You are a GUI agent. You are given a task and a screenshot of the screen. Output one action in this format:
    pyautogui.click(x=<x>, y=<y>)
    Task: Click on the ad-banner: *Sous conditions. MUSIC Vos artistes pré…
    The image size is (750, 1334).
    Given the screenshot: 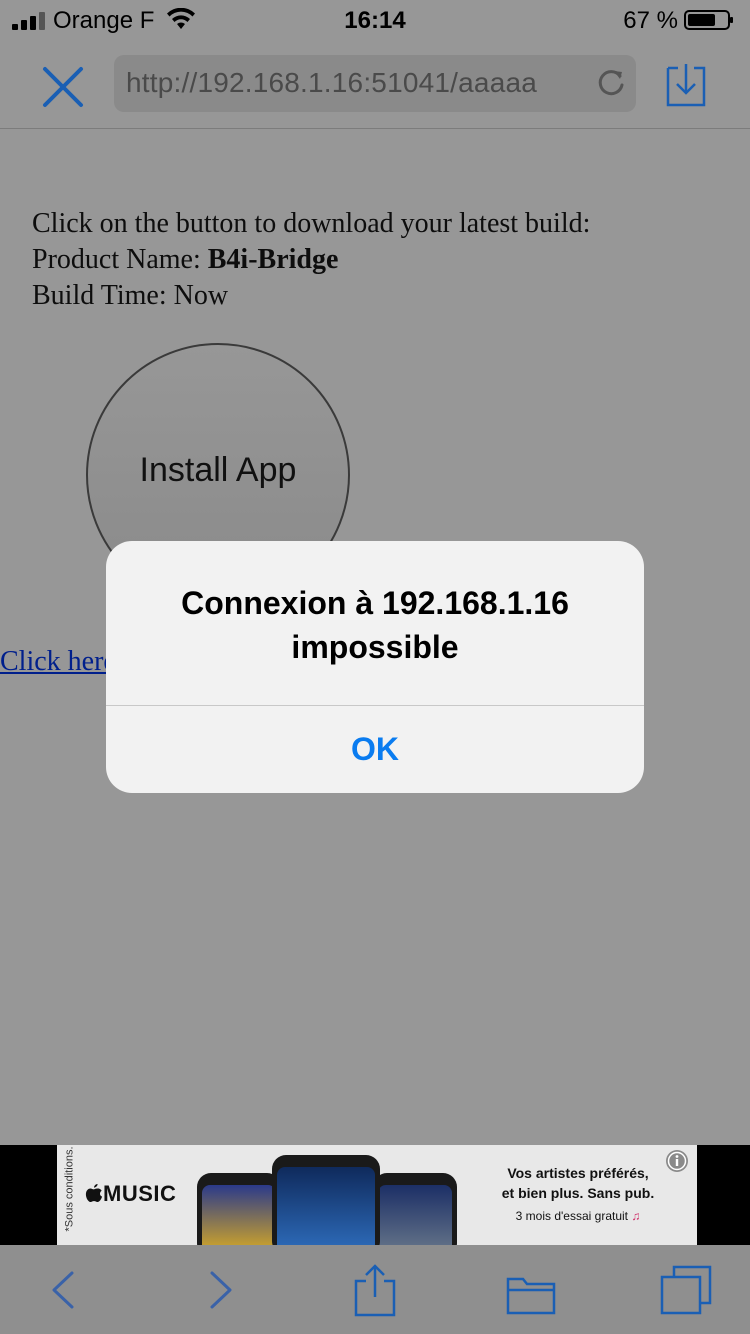 What is the action you would take?
    pyautogui.click(x=375, y=1195)
    